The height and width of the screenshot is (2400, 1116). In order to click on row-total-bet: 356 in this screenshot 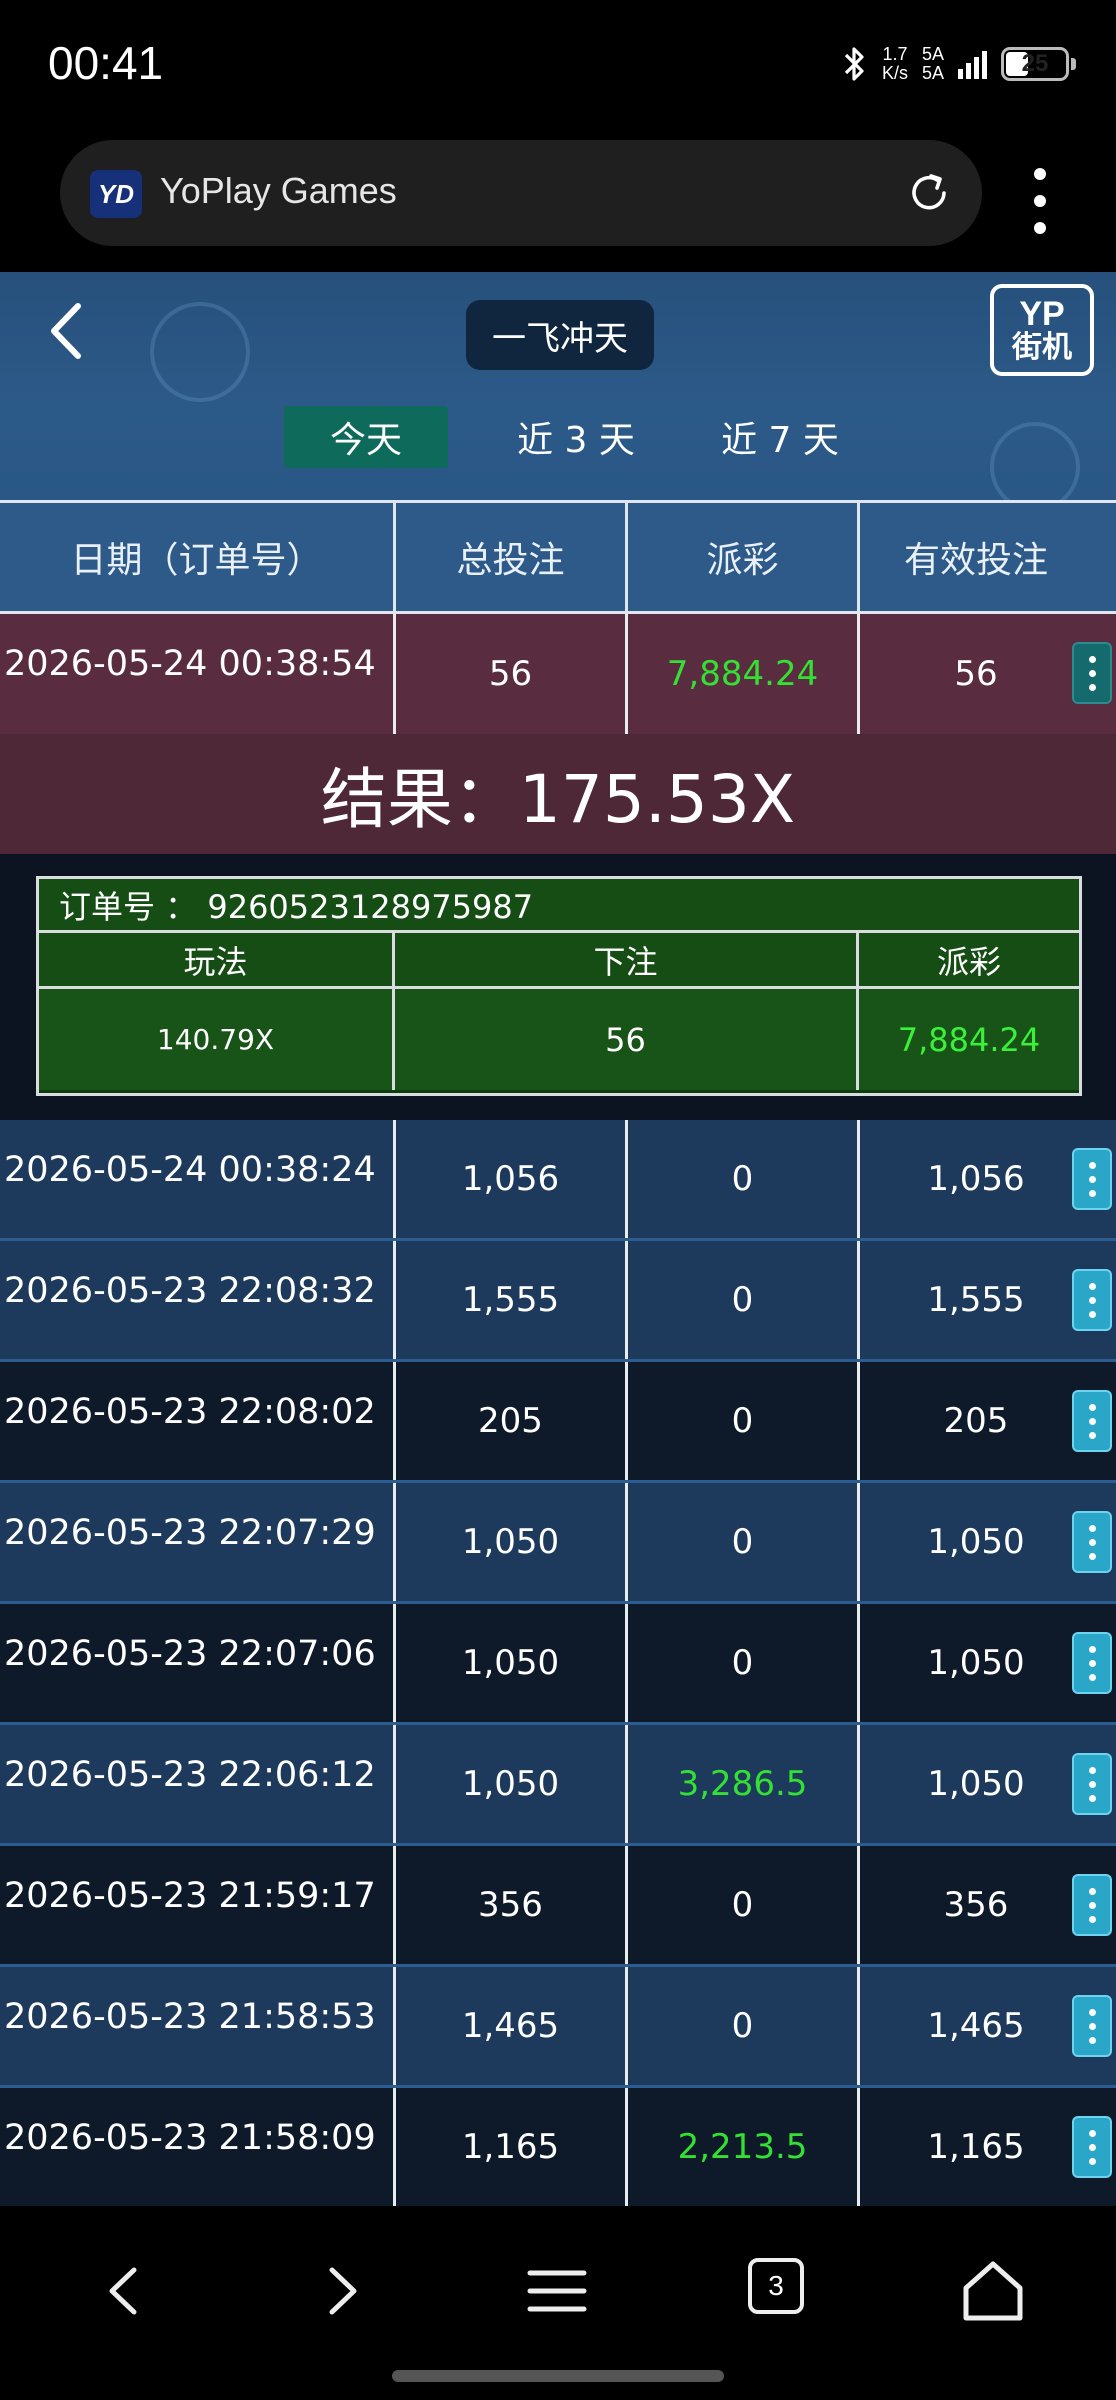, I will do `click(512, 1905)`.